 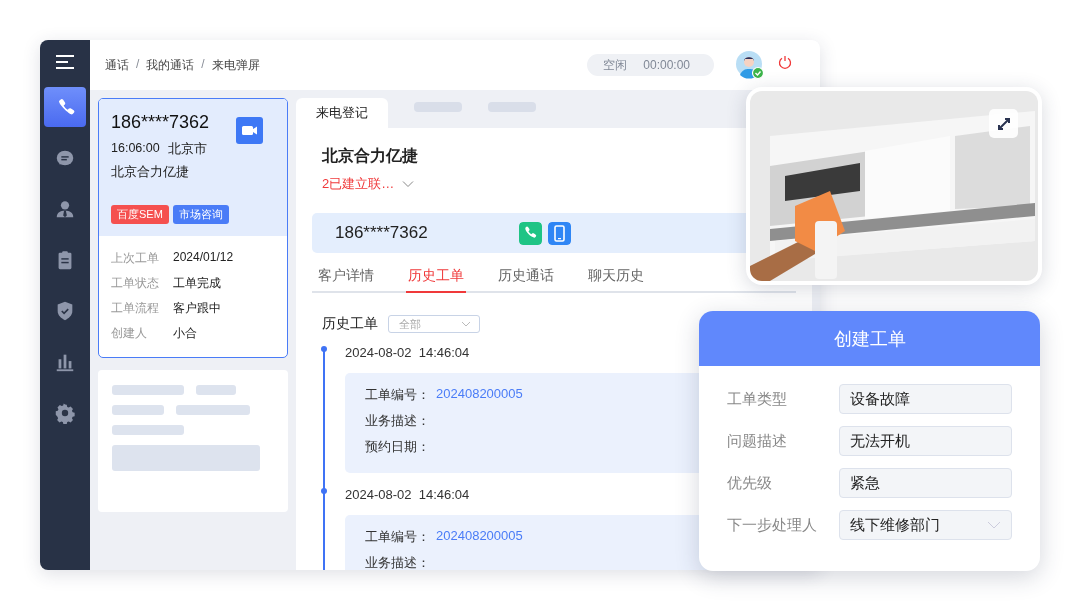 I want to click on input-field: 紧急, so click(x=925, y=483).